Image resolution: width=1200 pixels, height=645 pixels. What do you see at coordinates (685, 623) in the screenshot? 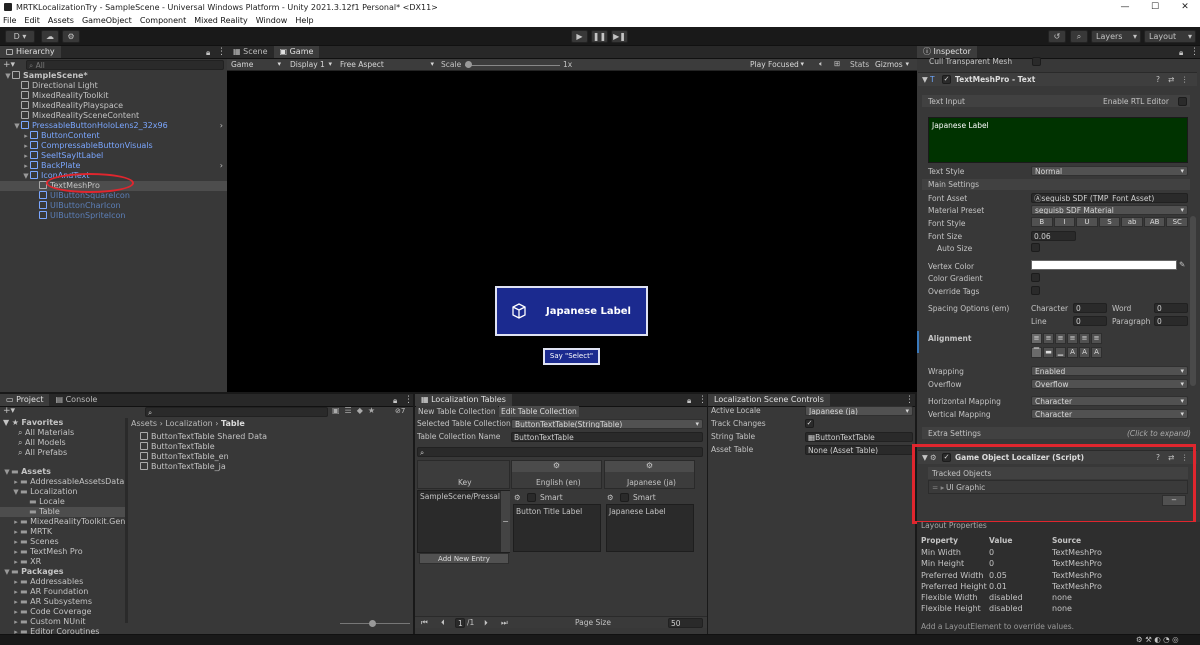
I see `page-size-input: 50` at bounding box center [685, 623].